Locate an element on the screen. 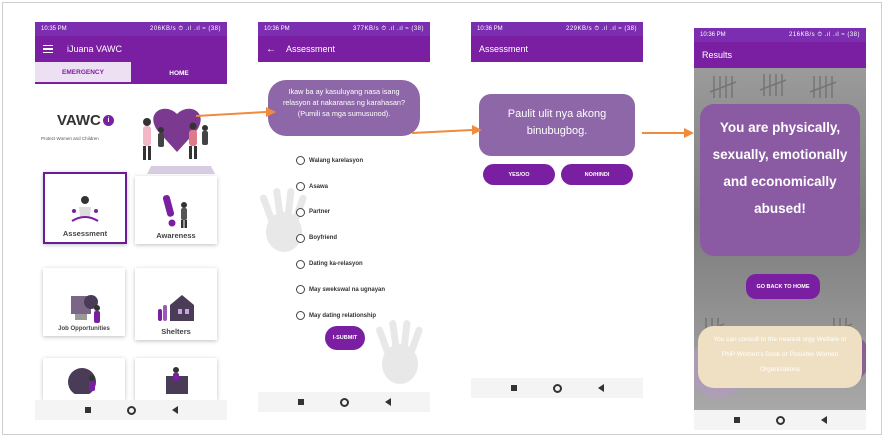 The height and width of the screenshot is (437, 884). hamburger-menu-icon is located at coordinates (48, 49).